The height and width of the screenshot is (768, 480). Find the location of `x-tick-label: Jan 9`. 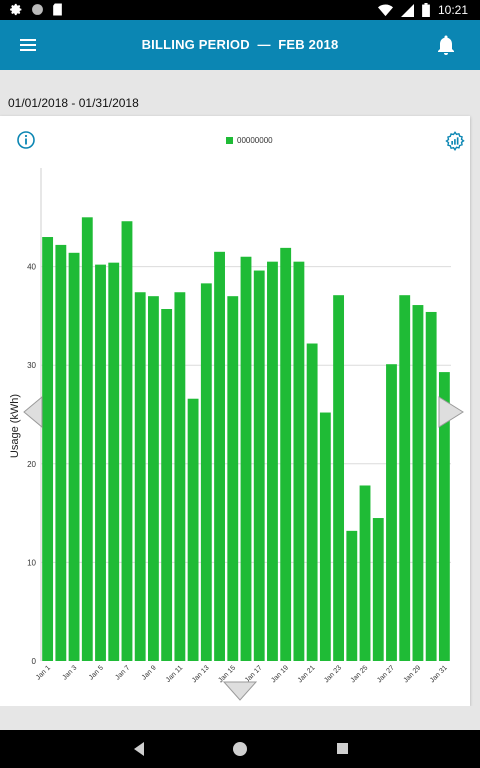

x-tick-label: Jan 9 is located at coordinates (149, 672).